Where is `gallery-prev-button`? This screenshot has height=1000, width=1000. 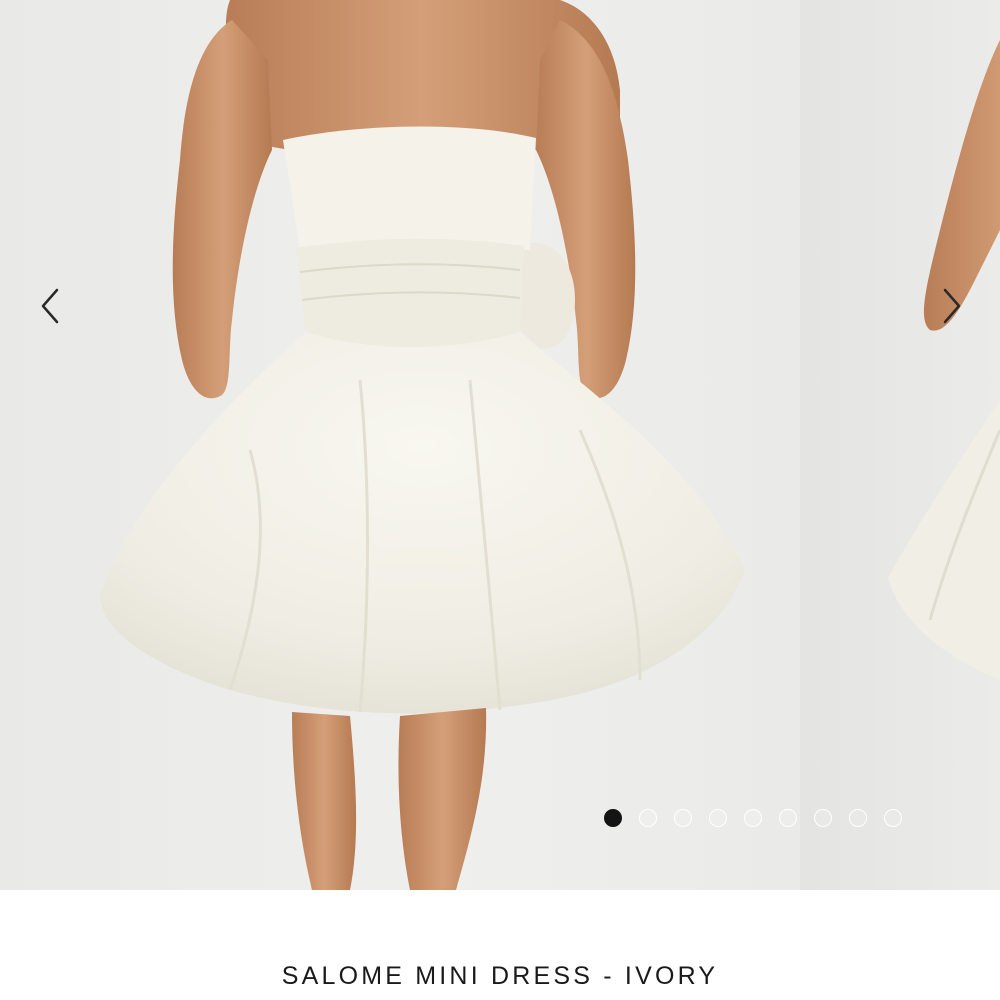
gallery-prev-button is located at coordinates (50, 306).